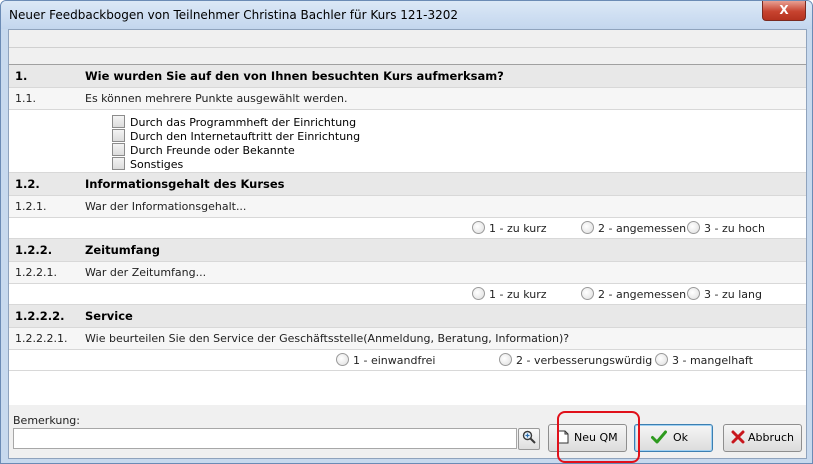 Image resolution: width=813 pixels, height=464 pixels. I want to click on zoom-button, so click(529, 439).